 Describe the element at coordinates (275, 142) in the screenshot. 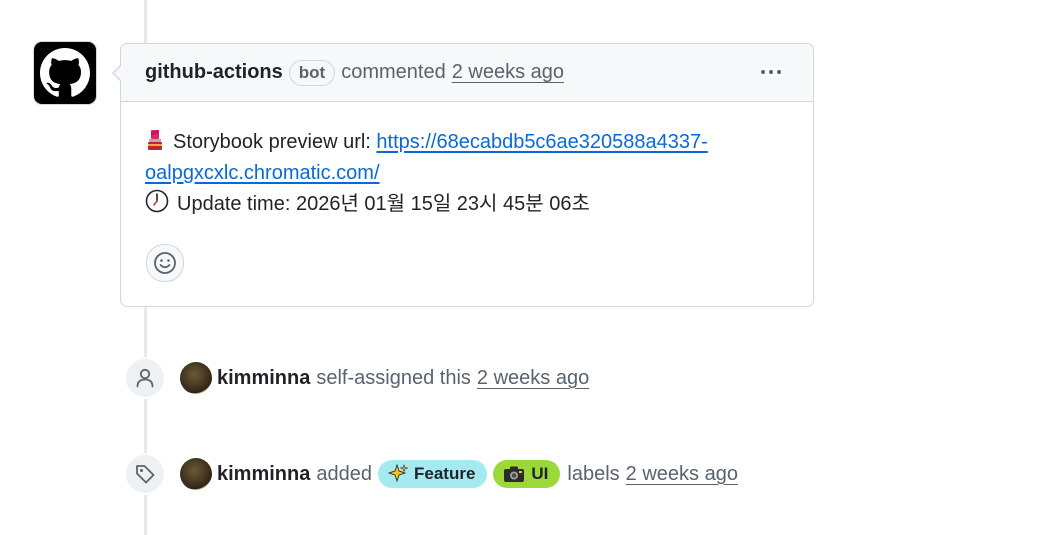

I see `preview-label: Storybook preview url:` at that location.